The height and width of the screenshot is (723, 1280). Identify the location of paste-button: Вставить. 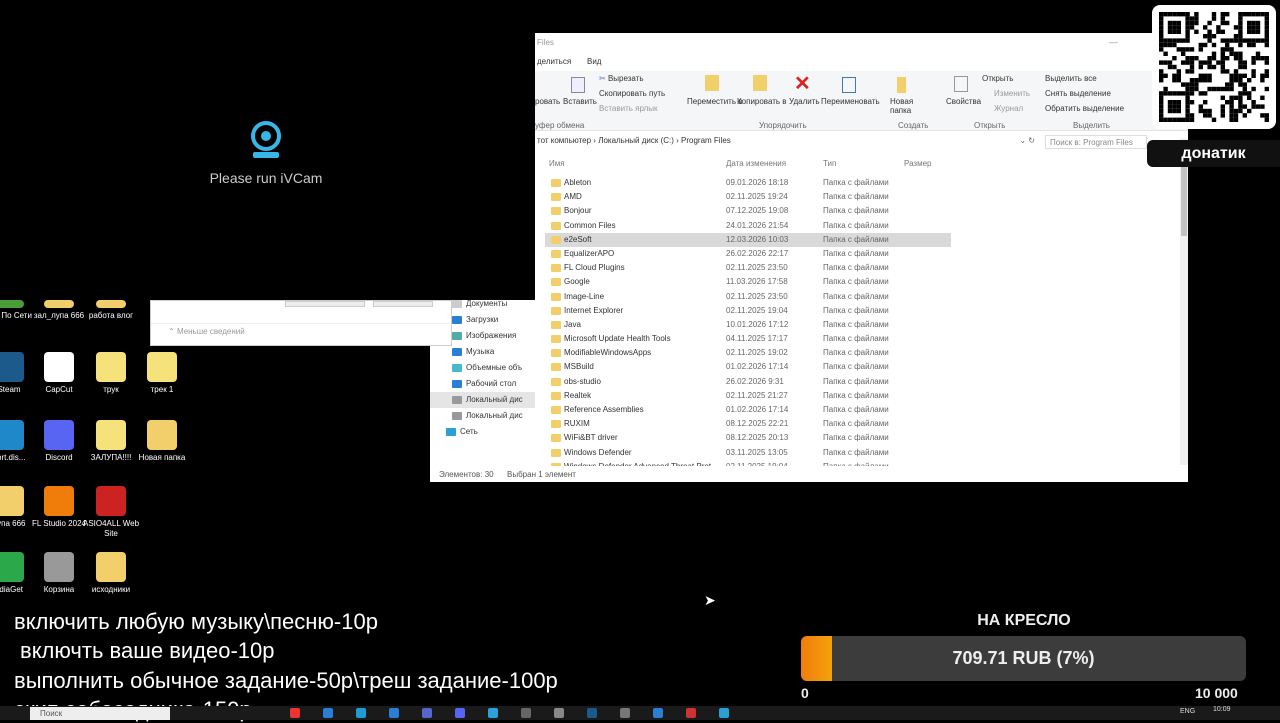
(580, 101).